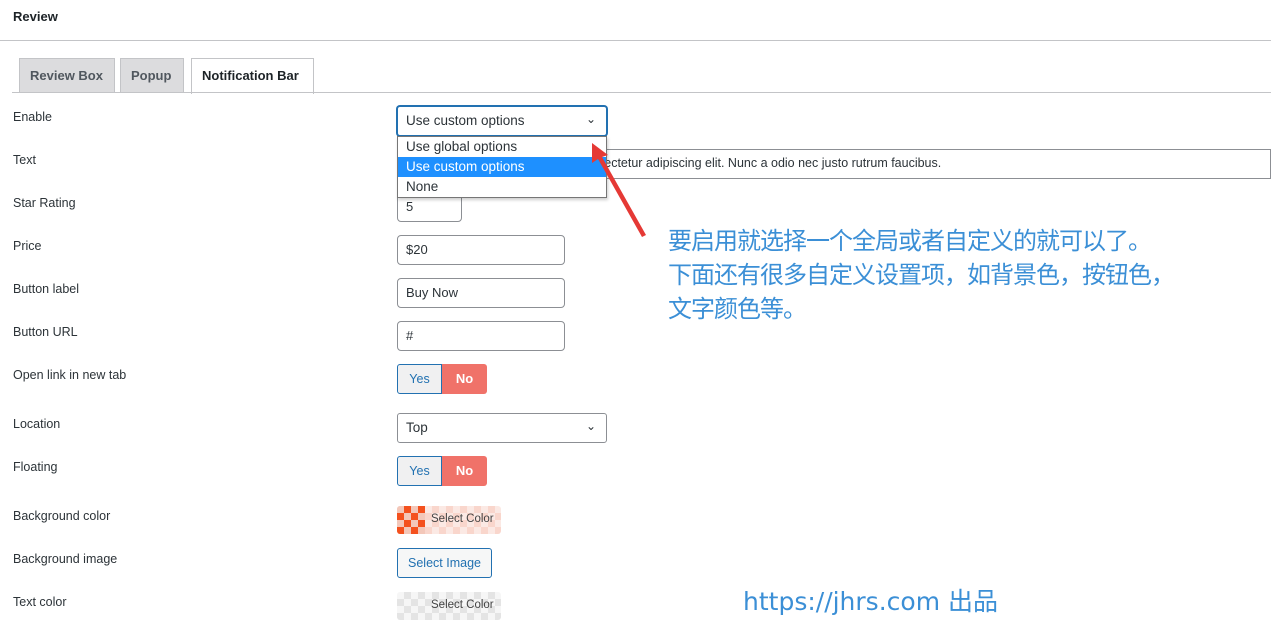  Describe the element at coordinates (910, 241) in the screenshot. I see `annotation-line: 要启用就选择一个全局或者自定义的就可以了。` at that location.